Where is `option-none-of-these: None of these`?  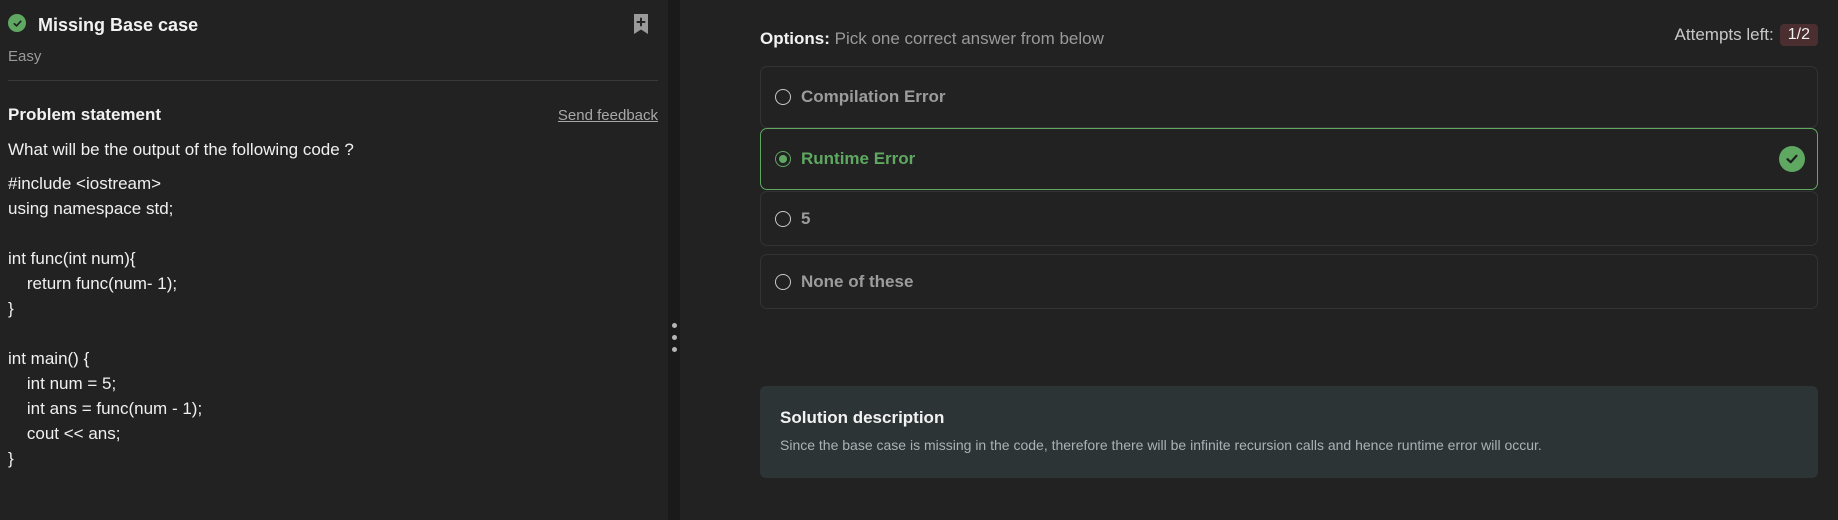 option-none-of-these: None of these is located at coordinates (1289, 281).